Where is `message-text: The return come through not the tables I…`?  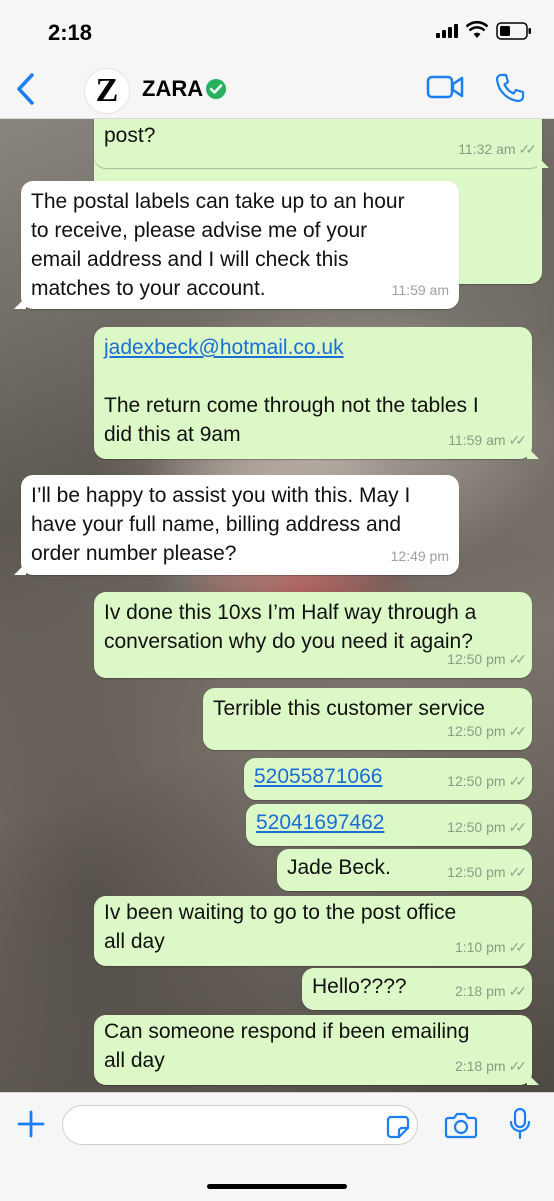
message-text: The return come through not the tables I… is located at coordinates (291, 420).